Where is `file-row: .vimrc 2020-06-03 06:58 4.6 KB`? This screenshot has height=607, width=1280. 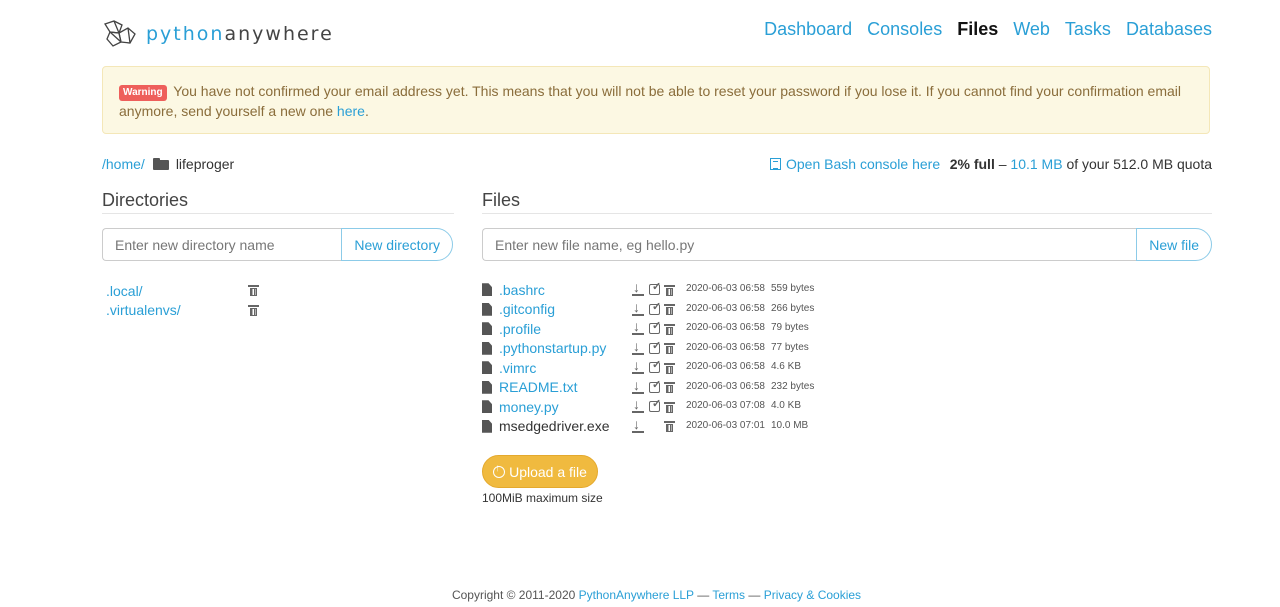
file-row: .vimrc 2020-06-03 06:58 4.6 KB is located at coordinates (641, 367).